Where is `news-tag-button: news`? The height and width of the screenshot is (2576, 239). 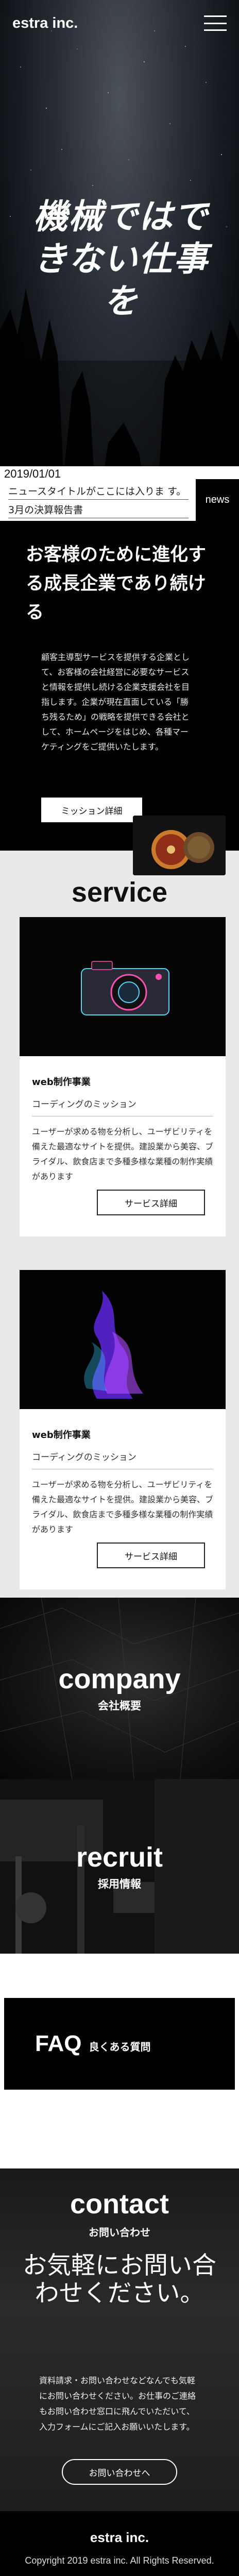 news-tag-button: news is located at coordinates (217, 500).